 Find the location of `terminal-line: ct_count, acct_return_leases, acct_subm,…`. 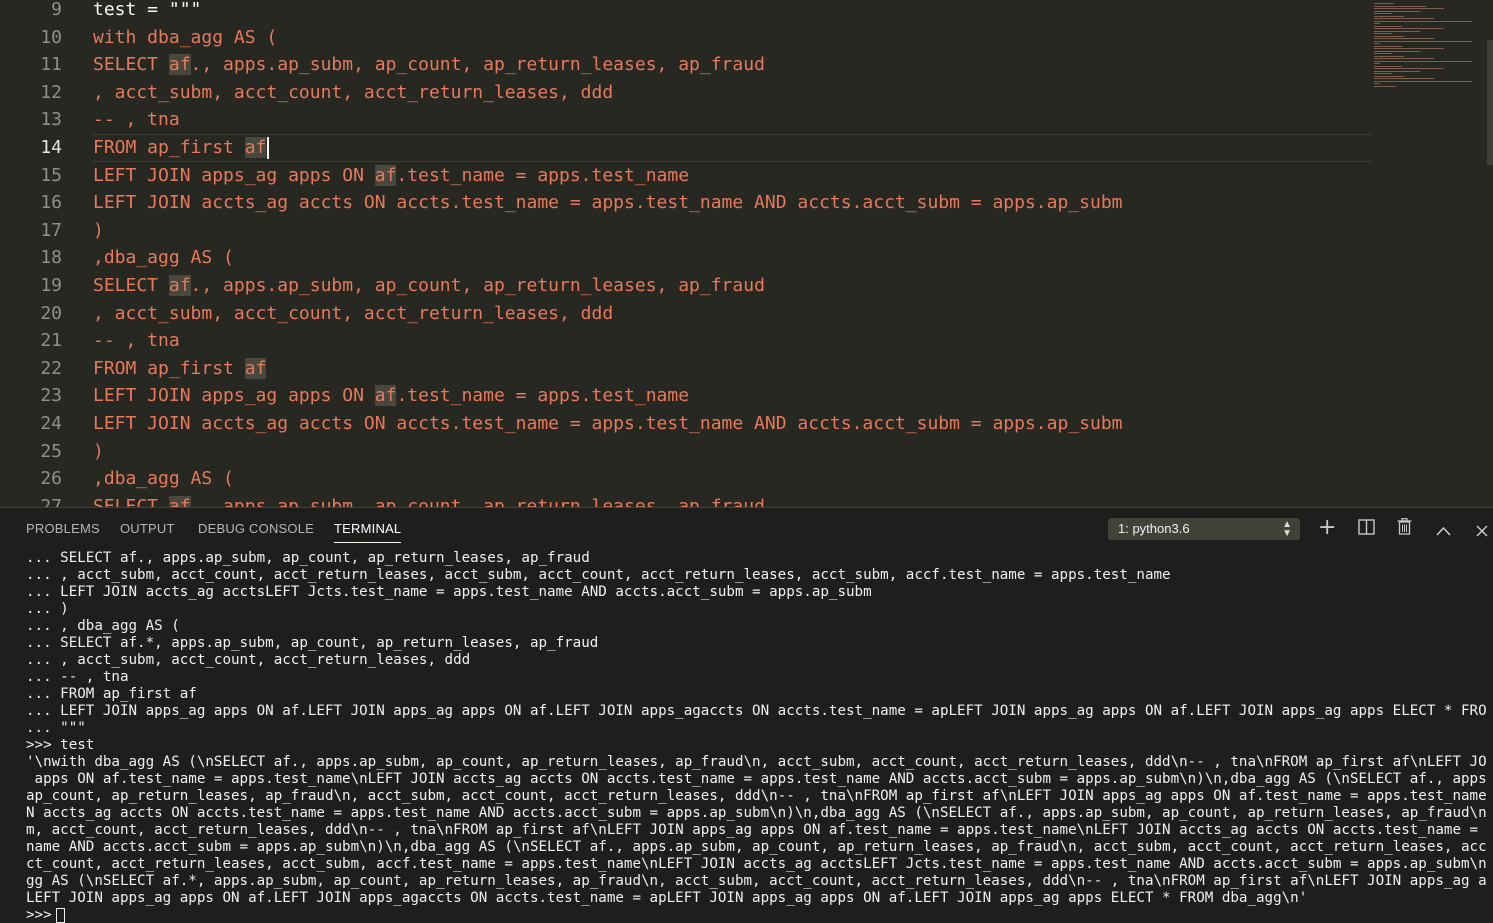

terminal-line: ct_count, acct_return_leases, acct_subm,… is located at coordinates (756, 864).